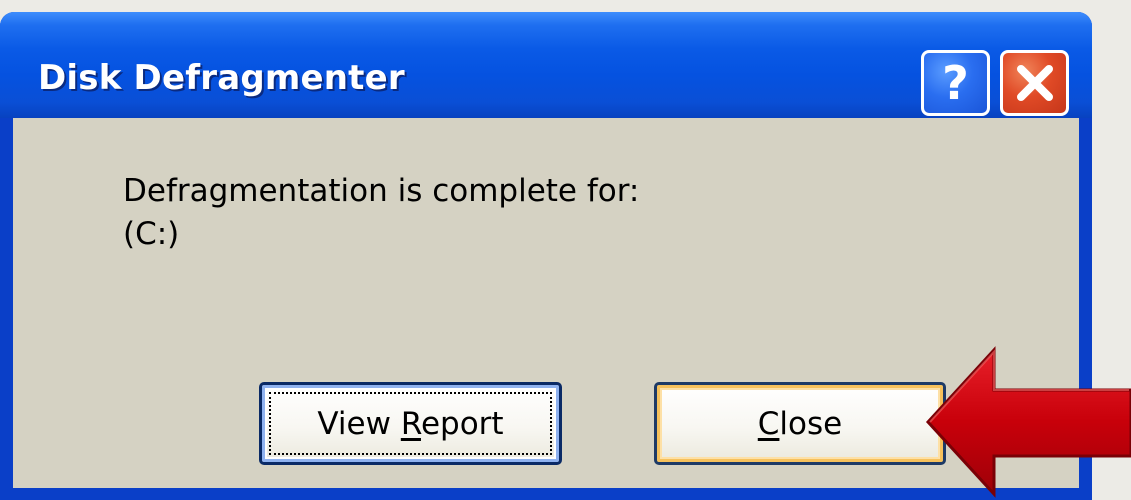 The height and width of the screenshot is (500, 1131). I want to click on title-close-button, so click(1034, 83).